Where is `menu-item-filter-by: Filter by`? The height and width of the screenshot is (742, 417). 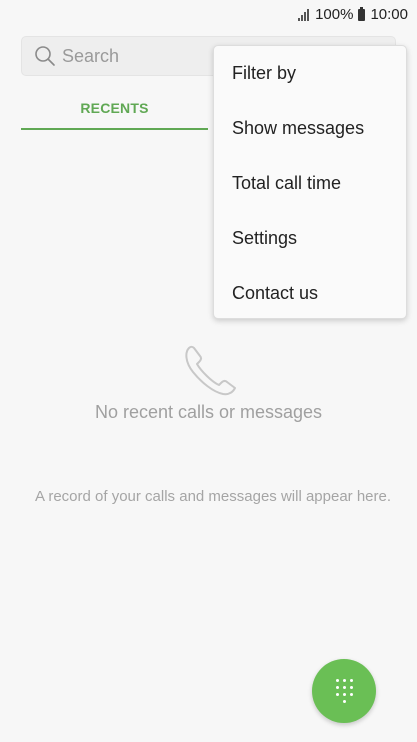
menu-item-filter-by: Filter by is located at coordinates (310, 73).